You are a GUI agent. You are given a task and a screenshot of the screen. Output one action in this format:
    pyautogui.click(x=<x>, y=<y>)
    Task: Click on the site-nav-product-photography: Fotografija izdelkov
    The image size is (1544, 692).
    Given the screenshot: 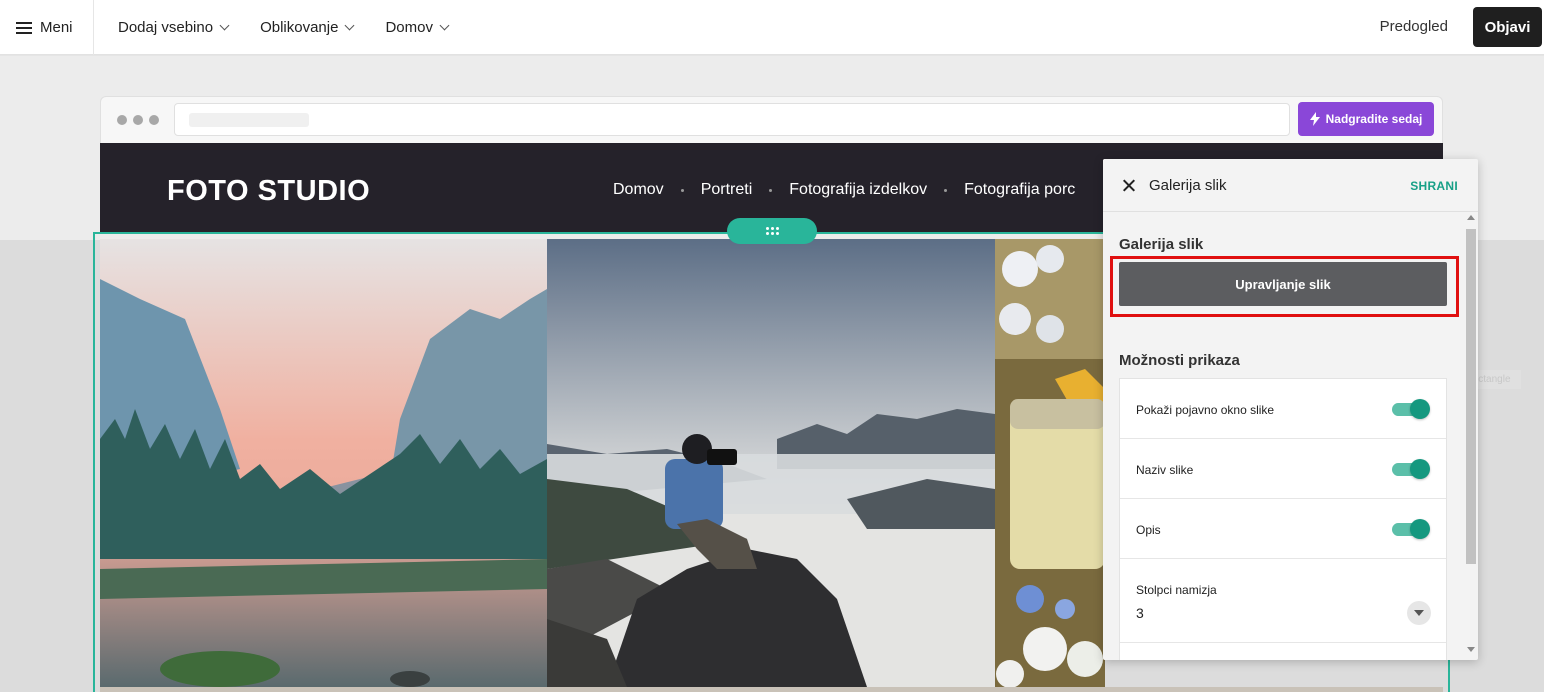 What is the action you would take?
    pyautogui.click(x=858, y=190)
    